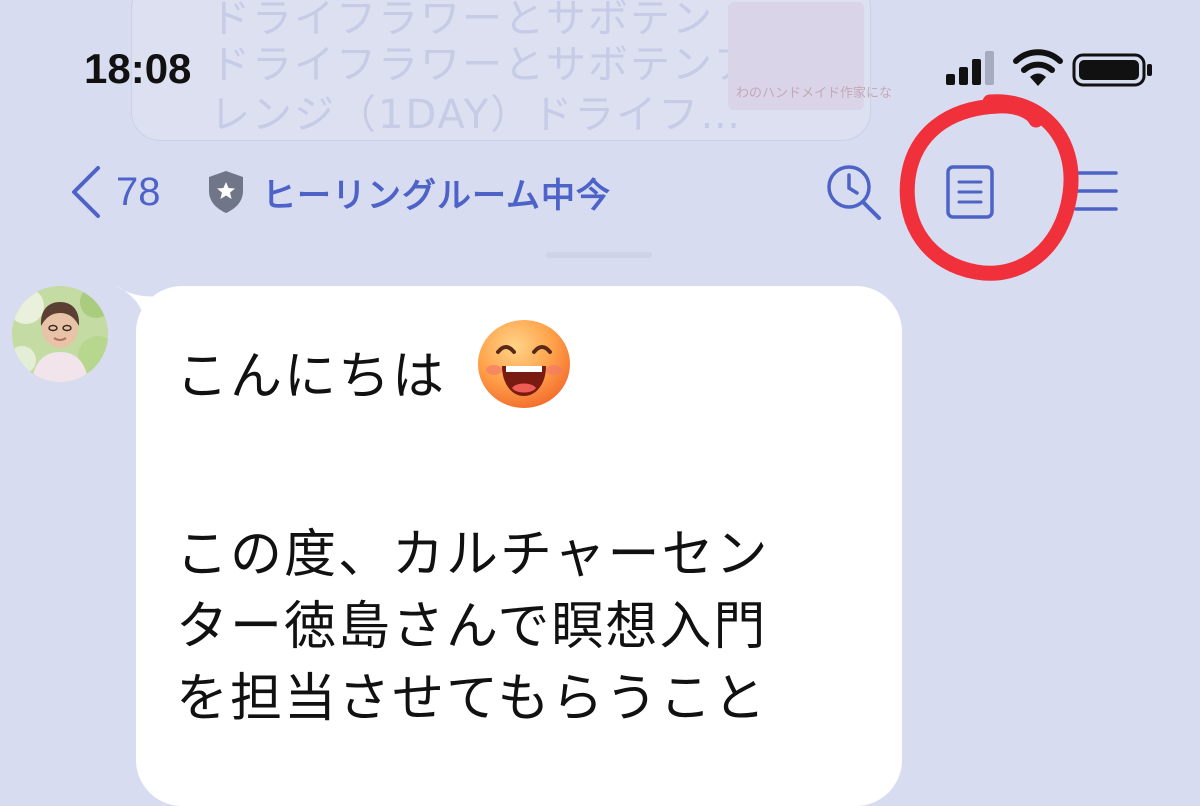 This screenshot has height=806, width=1200. I want to click on message-line-4: ター徳島さんで瞑想入門, so click(472, 627).